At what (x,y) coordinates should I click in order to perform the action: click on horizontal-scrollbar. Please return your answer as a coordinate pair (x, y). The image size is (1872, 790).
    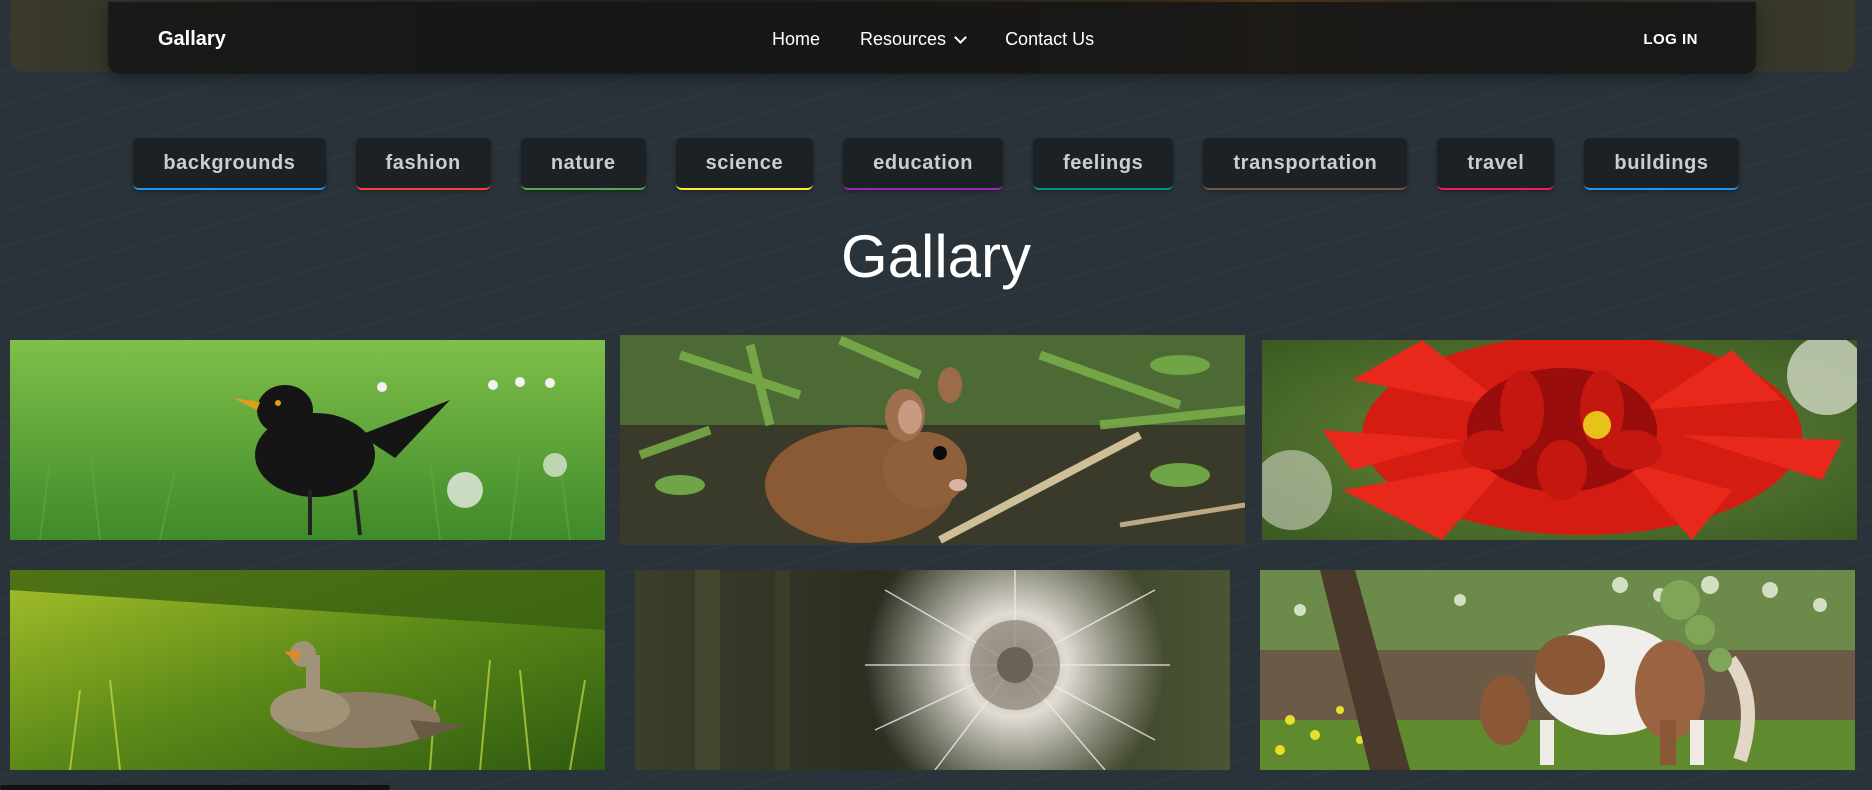
    Looking at the image, I should click on (195, 787).